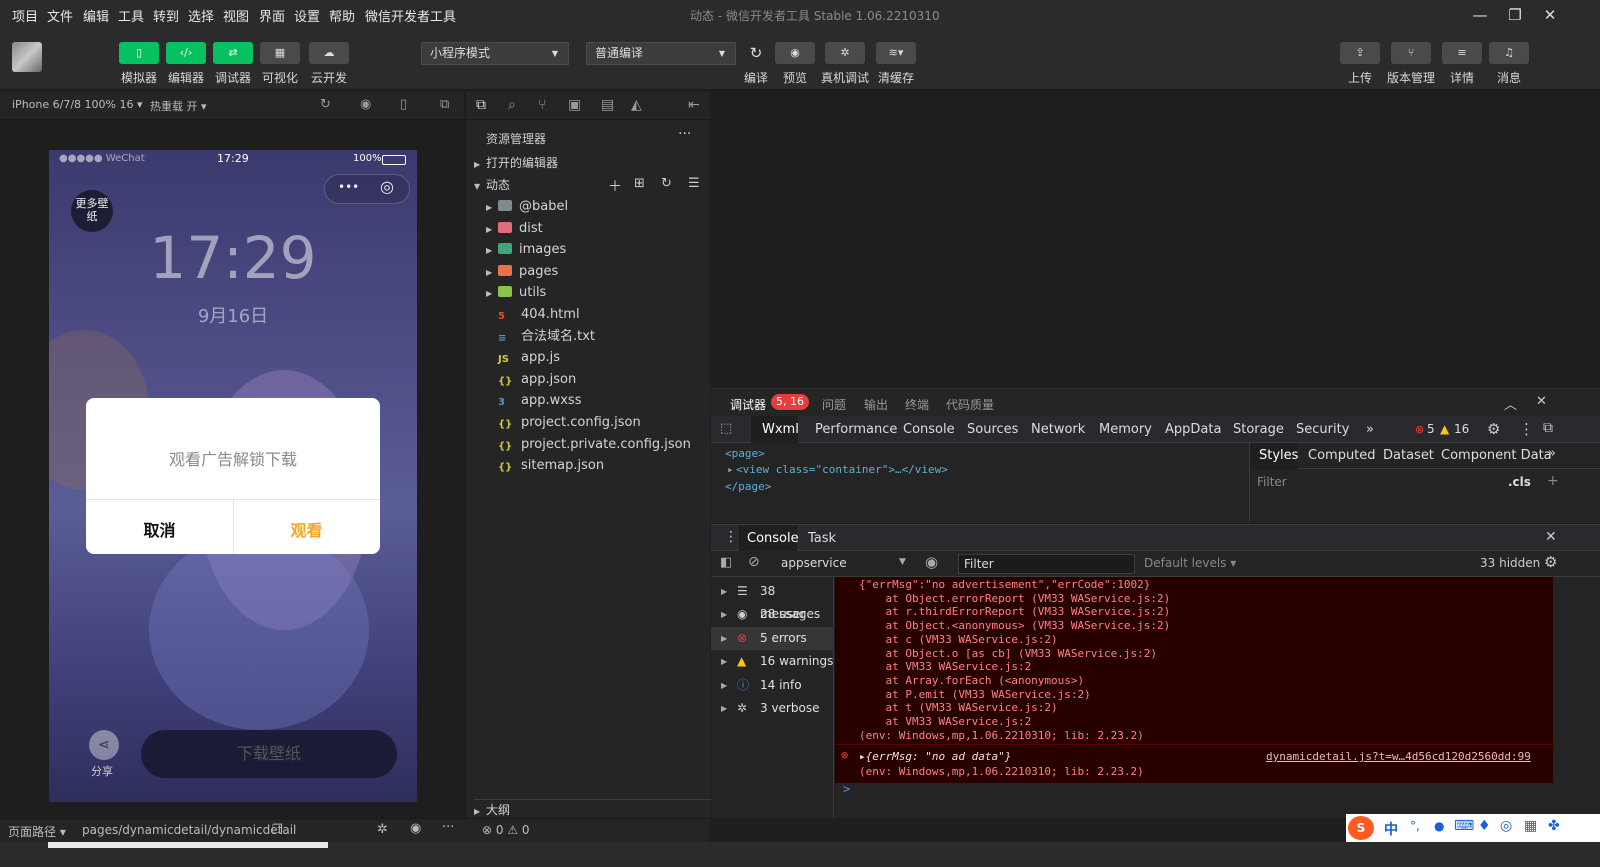 The height and width of the screenshot is (867, 1600). I want to click on copy-icon: ❐, so click(277, 829).